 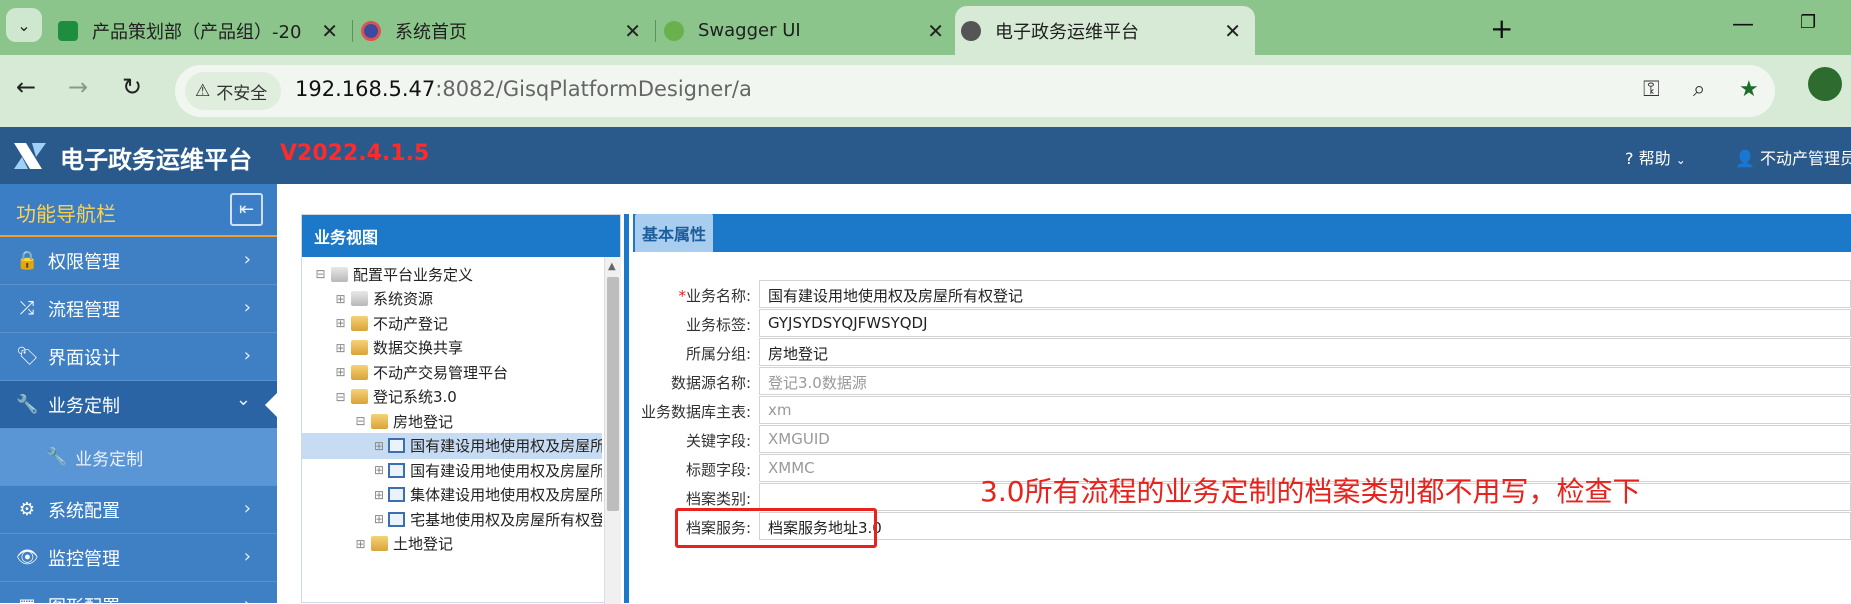 I want to click on browser-tab-2: Swagger UI ✕, so click(x=808, y=30).